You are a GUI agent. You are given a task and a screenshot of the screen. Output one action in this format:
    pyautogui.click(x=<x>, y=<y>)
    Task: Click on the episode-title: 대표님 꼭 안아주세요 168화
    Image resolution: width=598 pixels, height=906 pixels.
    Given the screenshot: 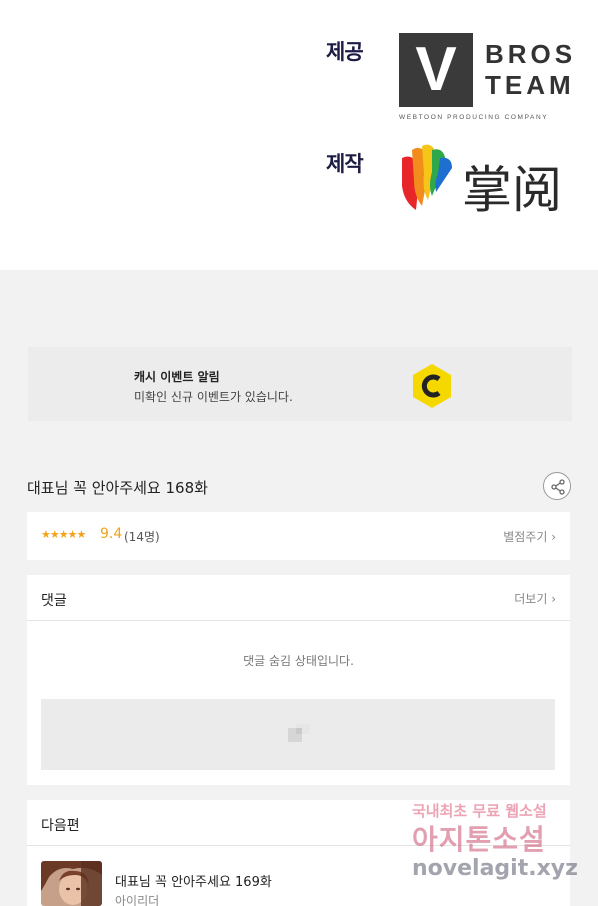 What is the action you would take?
    pyautogui.click(x=117, y=488)
    